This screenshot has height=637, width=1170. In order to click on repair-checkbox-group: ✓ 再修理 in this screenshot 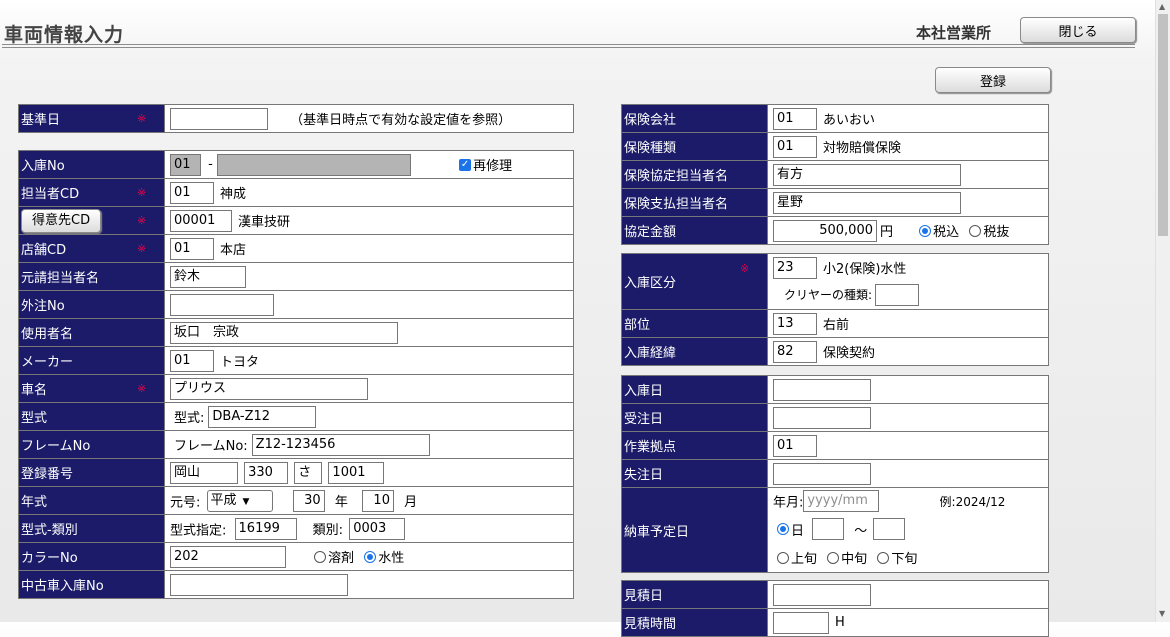, I will do `click(486, 165)`.